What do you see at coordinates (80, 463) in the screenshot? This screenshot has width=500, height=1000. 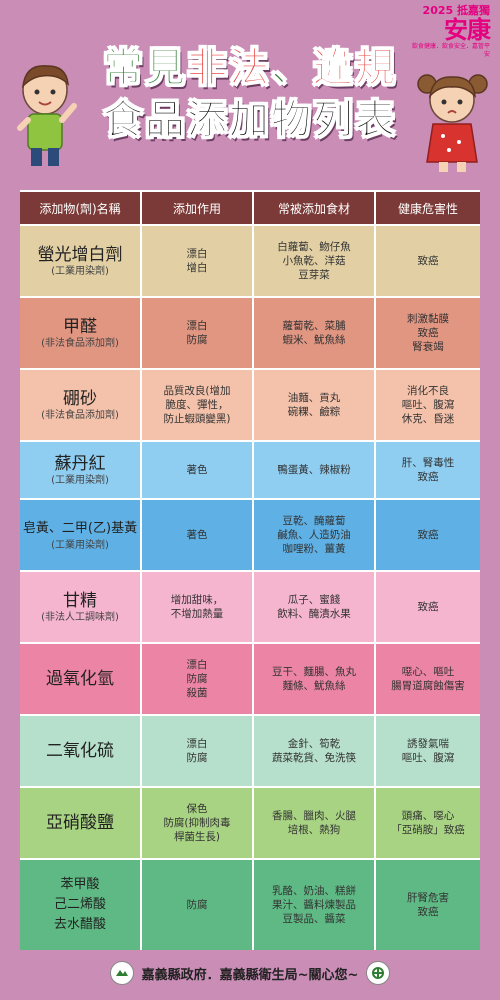 I see `additive-name: 蘇丹紅` at bounding box center [80, 463].